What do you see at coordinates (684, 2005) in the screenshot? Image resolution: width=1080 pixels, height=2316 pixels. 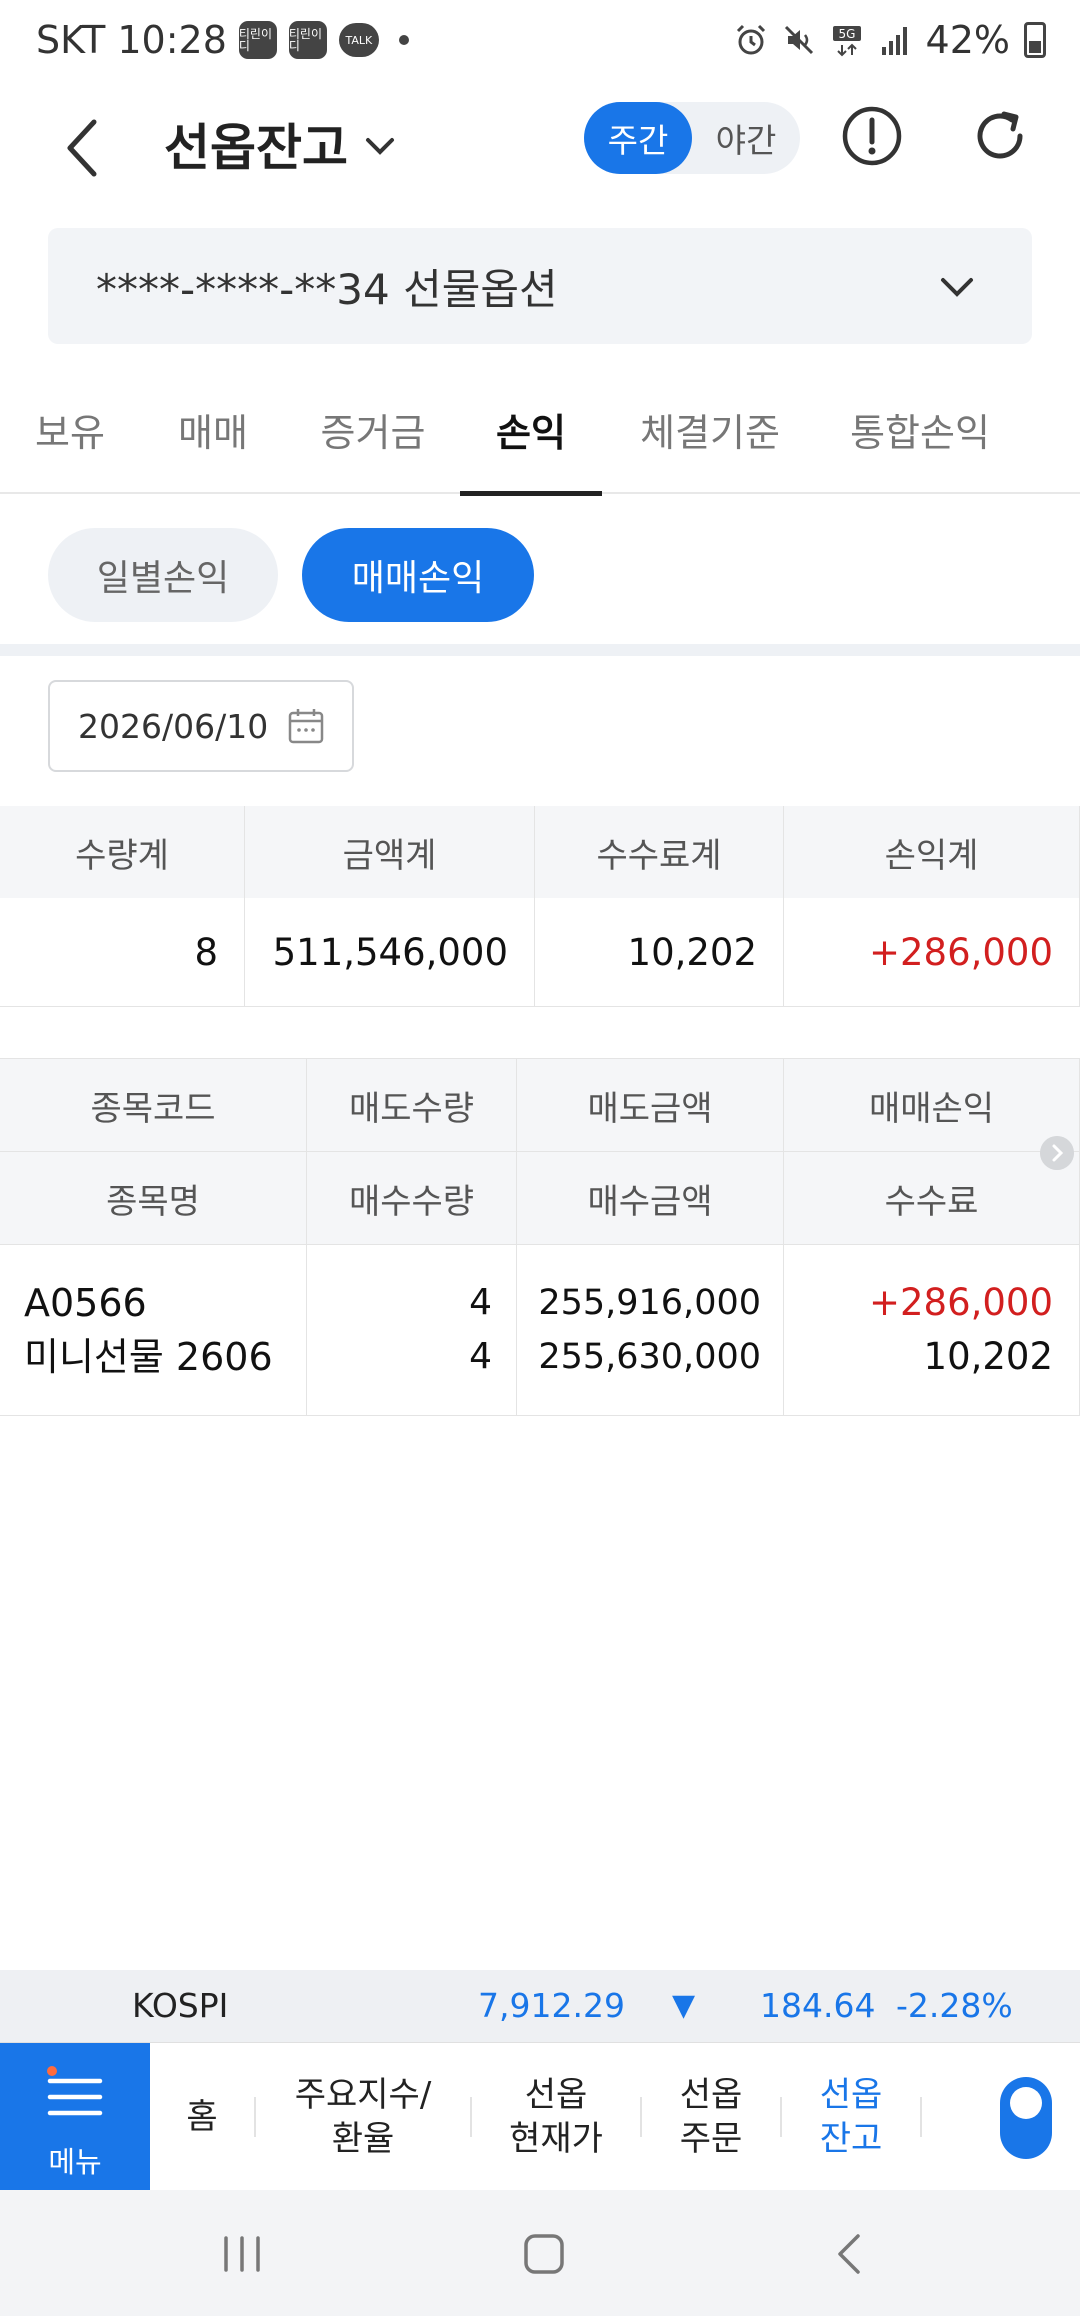 I see `down-arrow-icon: ▼` at bounding box center [684, 2005].